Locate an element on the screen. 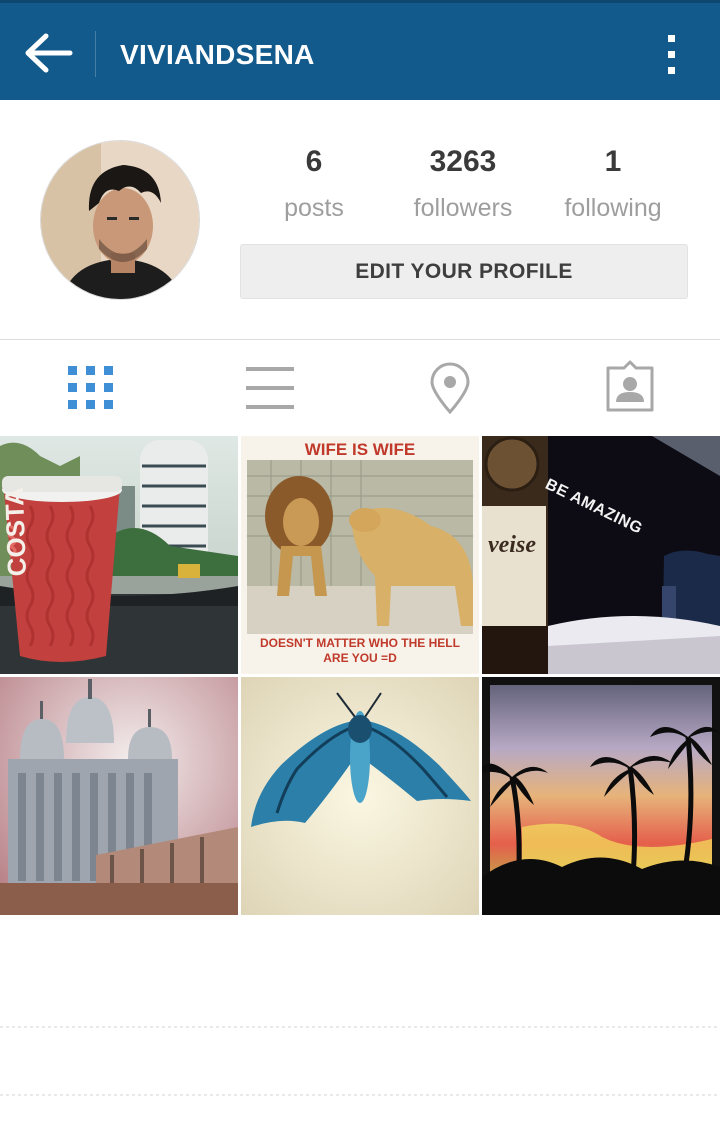 The height and width of the screenshot is (1122, 720). post-thumbnail-temple is located at coordinates (119, 796).